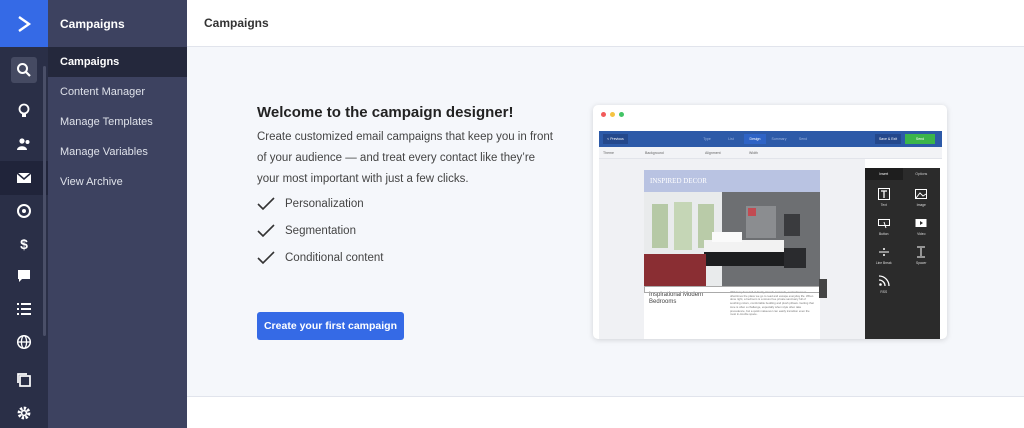 This screenshot has height=428, width=1024. What do you see at coordinates (732, 239) in the screenshot?
I see `bedroom-photo` at bounding box center [732, 239].